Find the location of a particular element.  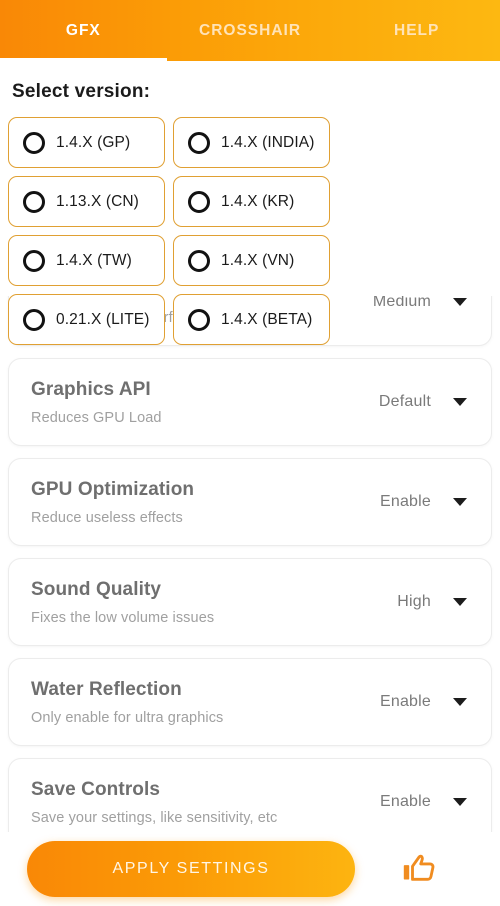

setting-text: Graphics API Reduces GPU Load is located at coordinates (96, 402).